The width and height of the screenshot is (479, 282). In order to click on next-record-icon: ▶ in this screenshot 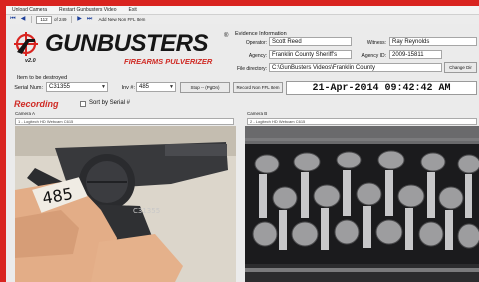, I will do `click(80, 19)`.